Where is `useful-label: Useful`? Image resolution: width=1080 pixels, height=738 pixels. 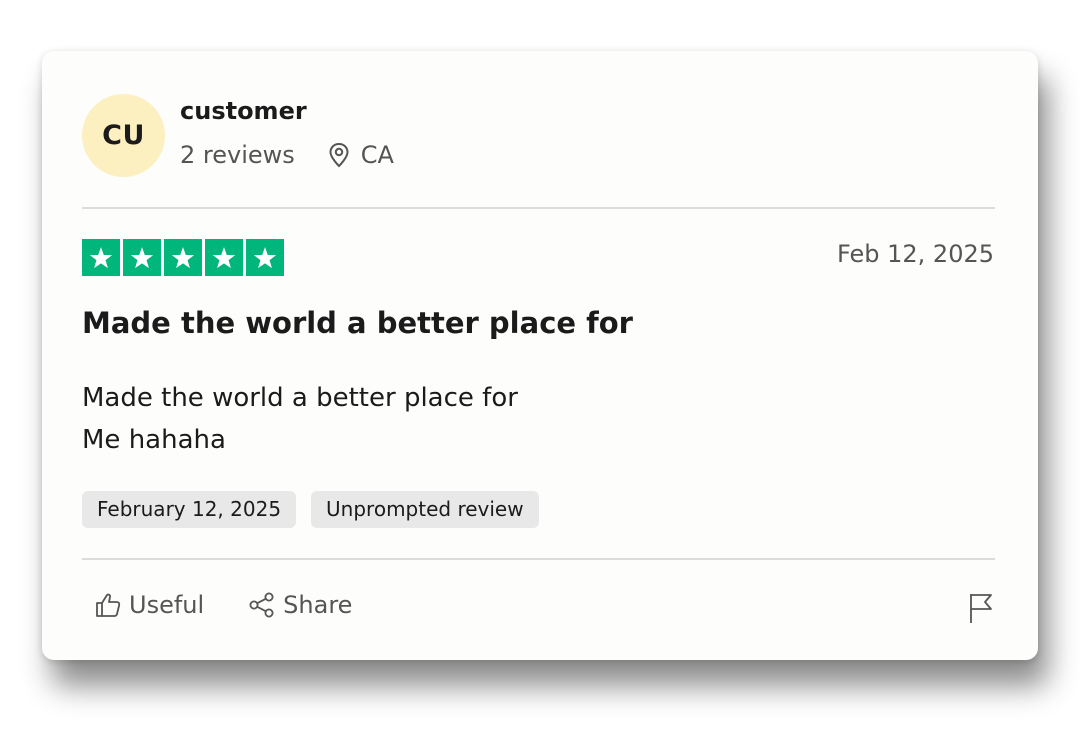
useful-label: Useful is located at coordinates (167, 605).